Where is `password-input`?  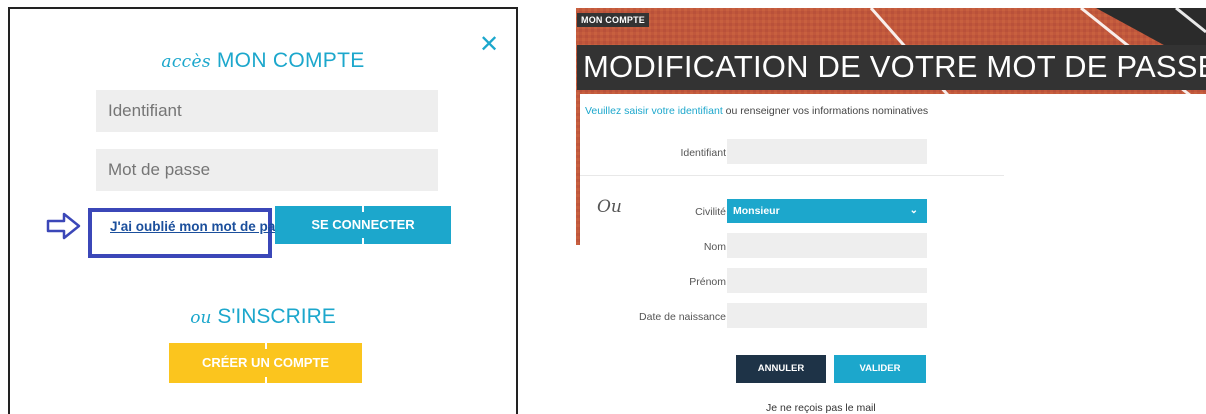 password-input is located at coordinates (267, 170).